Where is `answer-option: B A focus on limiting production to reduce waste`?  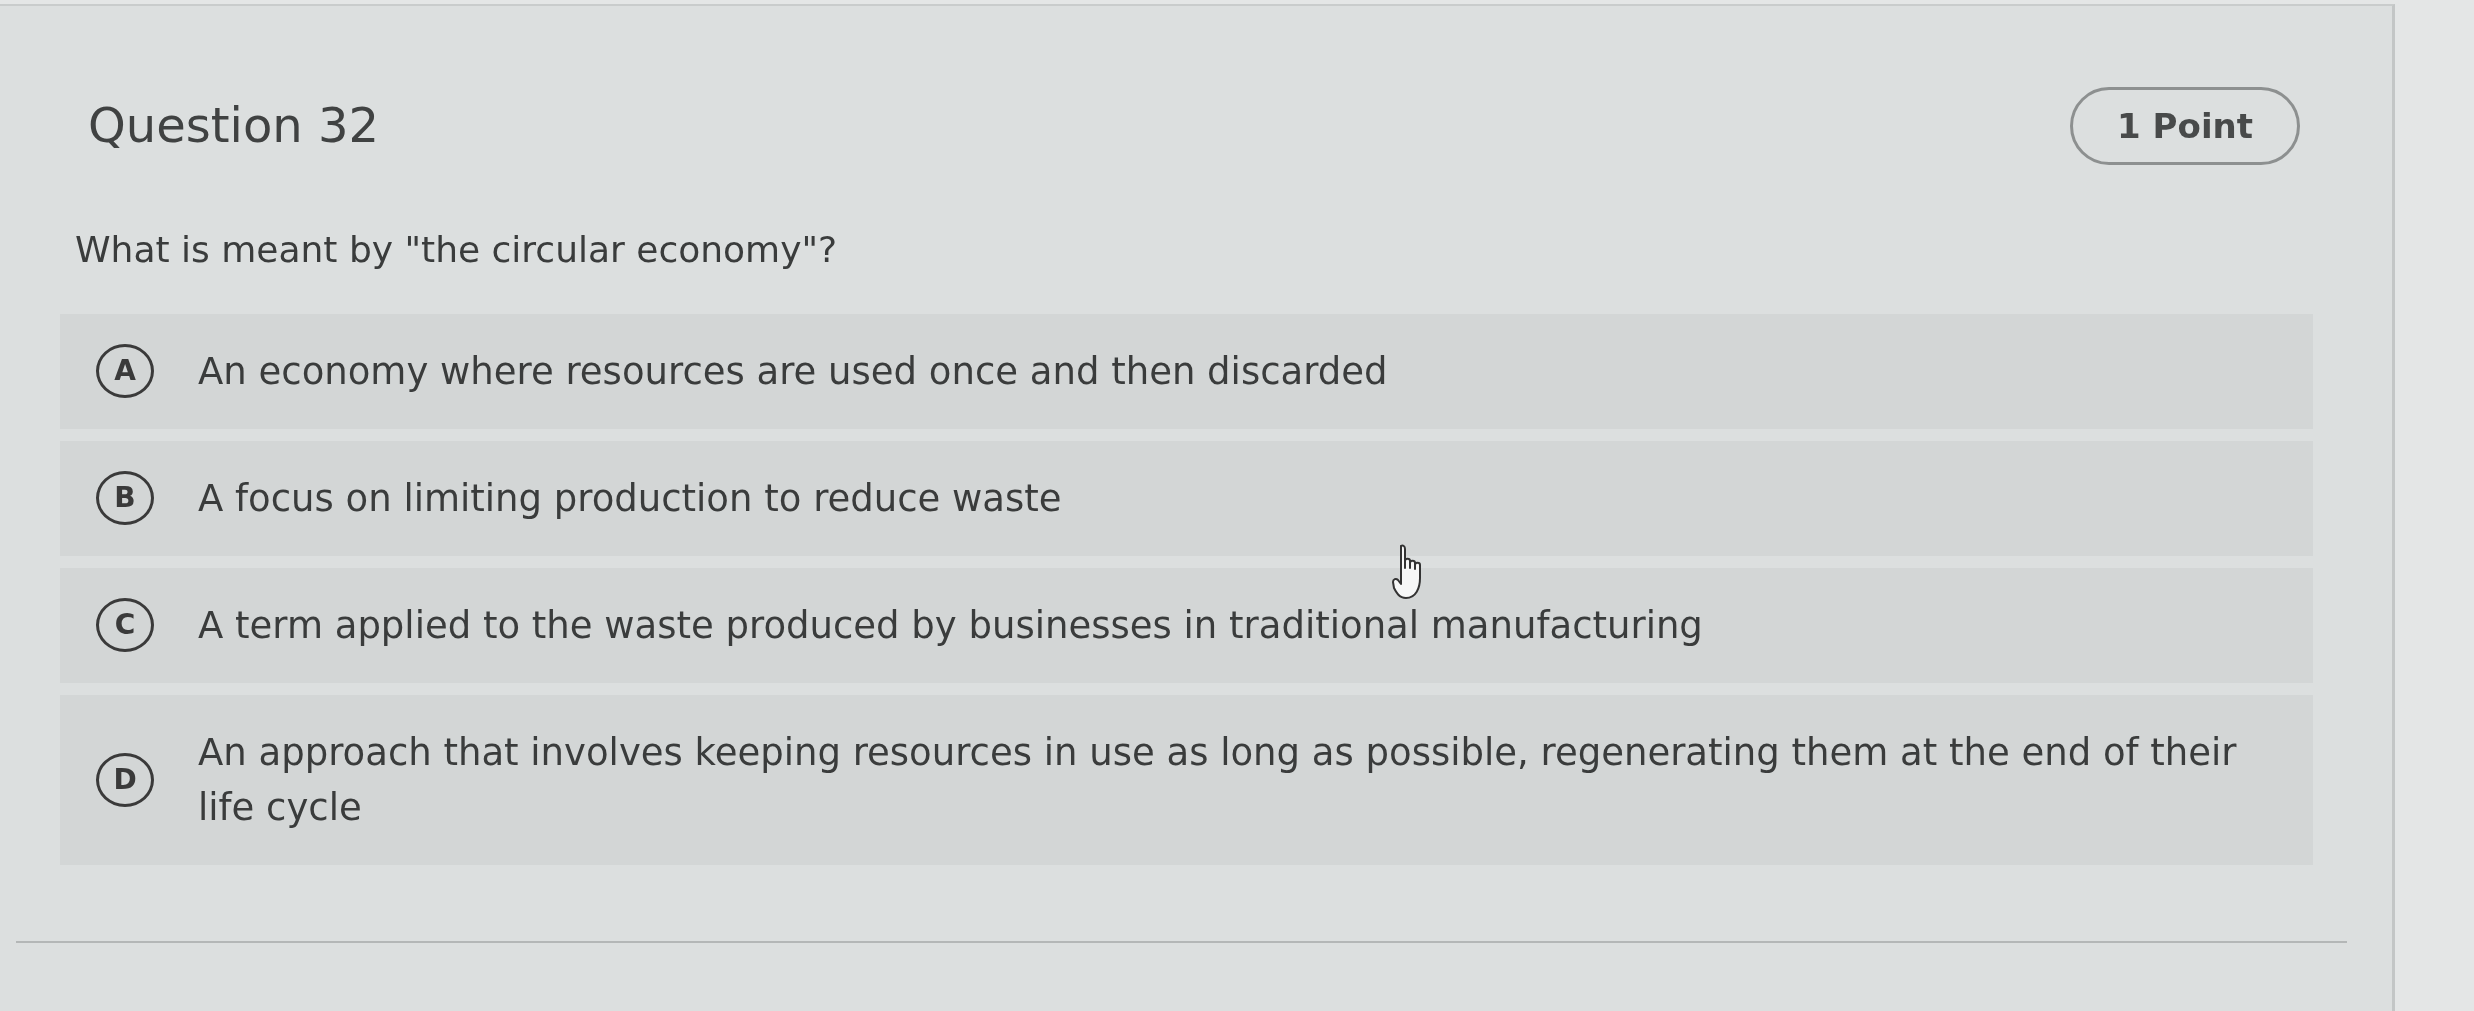 answer-option: B A focus on limiting production to reduce waste is located at coordinates (1186, 498).